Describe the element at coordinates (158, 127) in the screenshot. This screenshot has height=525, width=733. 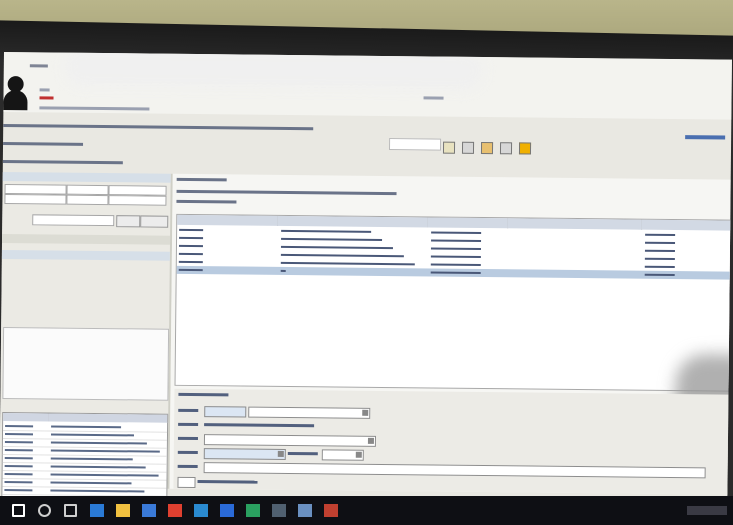
I see `breadcrumb-path` at that location.